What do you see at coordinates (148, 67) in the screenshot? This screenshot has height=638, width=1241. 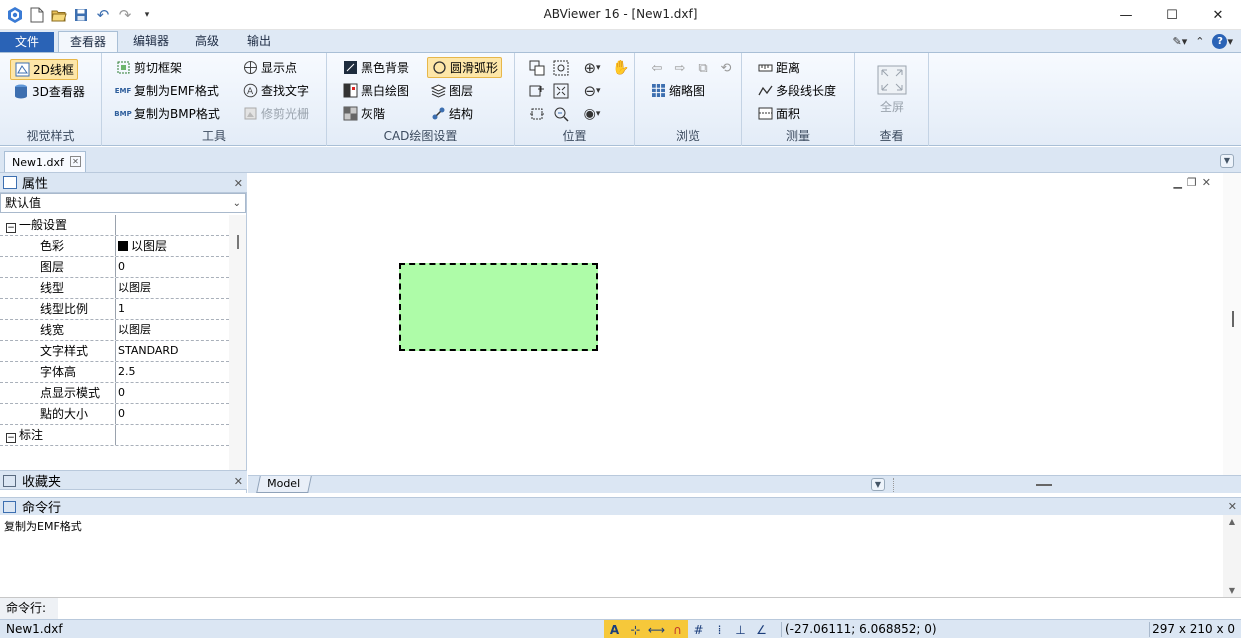 I see `btn-clip-frame: 剪切框架` at bounding box center [148, 67].